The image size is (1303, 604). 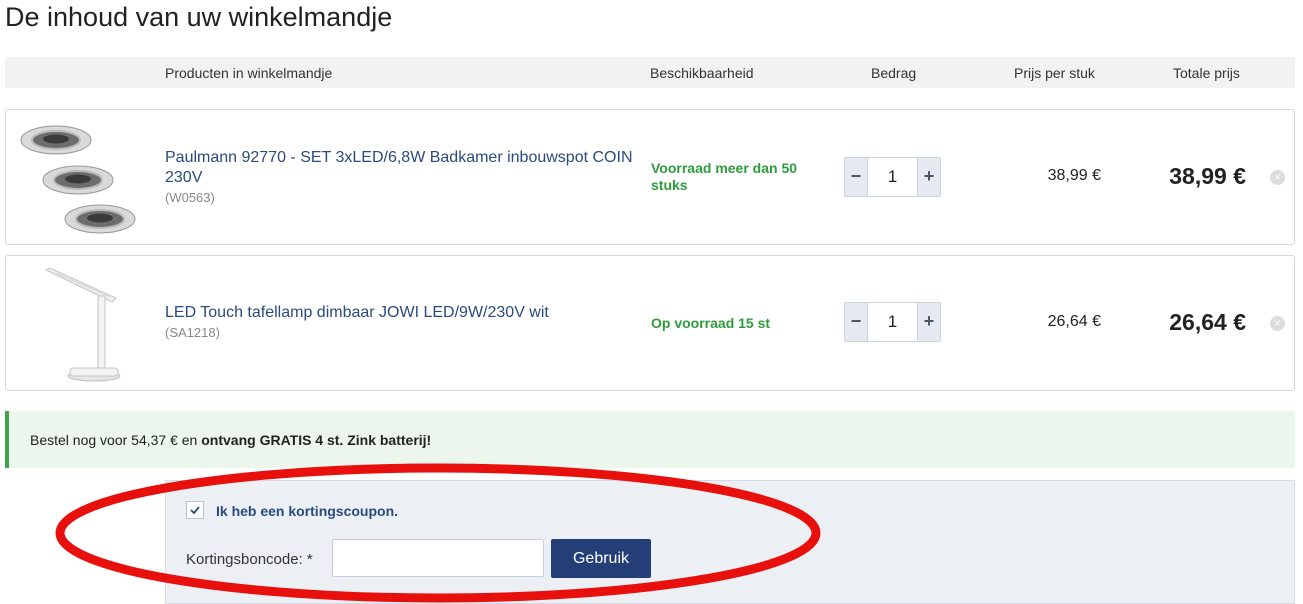 I want to click on product-code: (SA1218), so click(x=192, y=332).